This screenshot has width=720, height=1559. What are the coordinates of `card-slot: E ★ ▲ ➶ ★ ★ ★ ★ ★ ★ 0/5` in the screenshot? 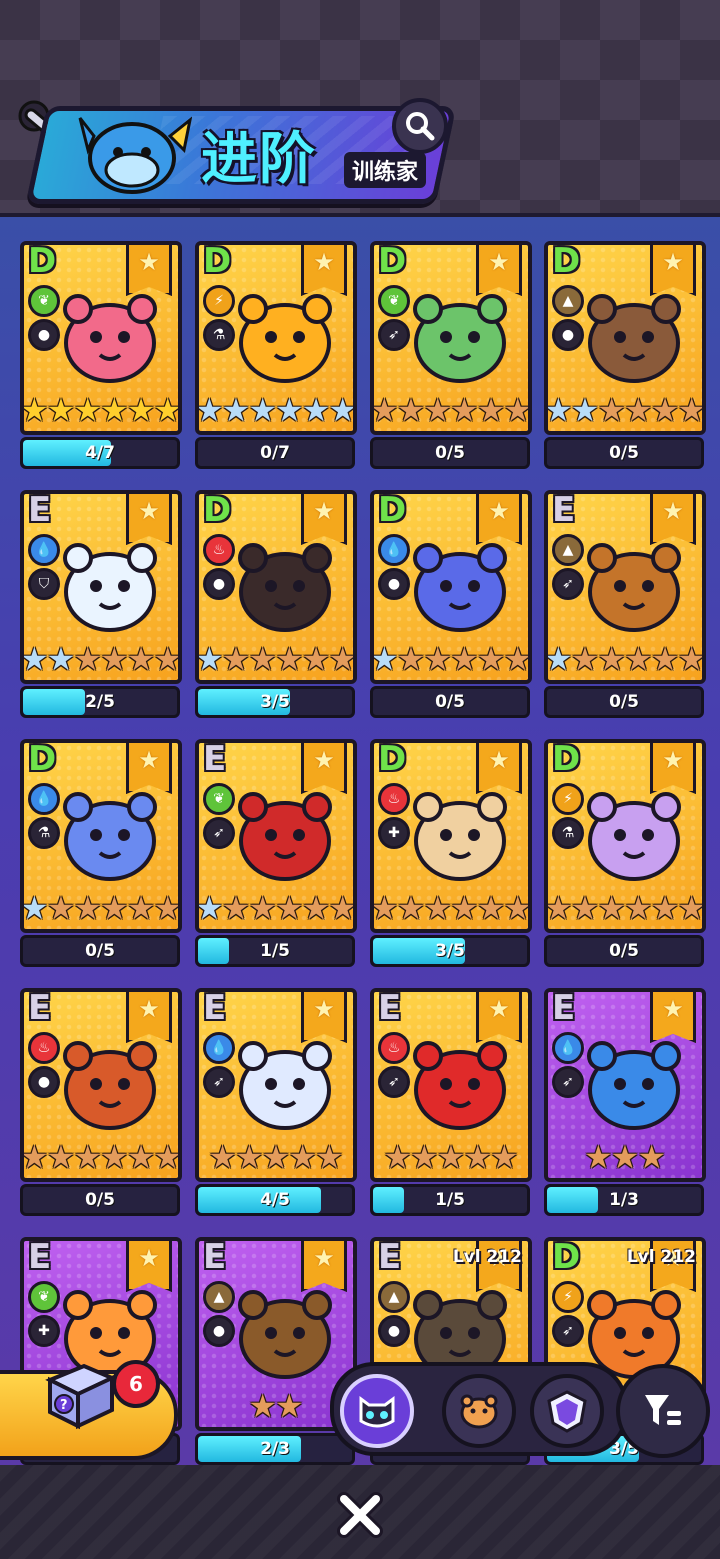 It's located at (625, 597).